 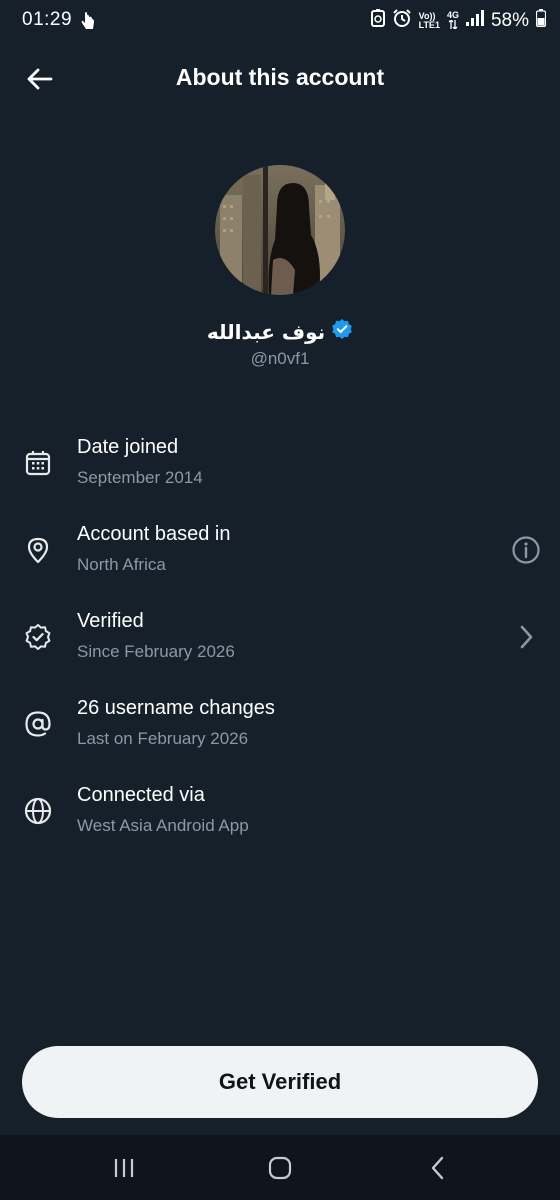 I want to click on avatar, so click(x=280, y=230).